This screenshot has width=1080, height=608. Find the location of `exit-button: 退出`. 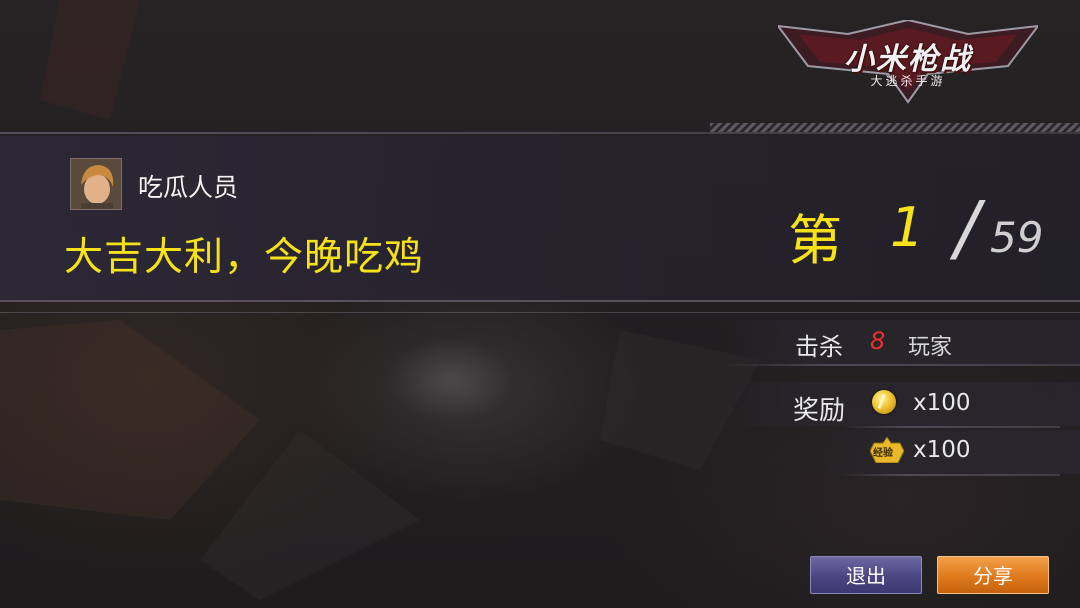

exit-button: 退出 is located at coordinates (866, 575).